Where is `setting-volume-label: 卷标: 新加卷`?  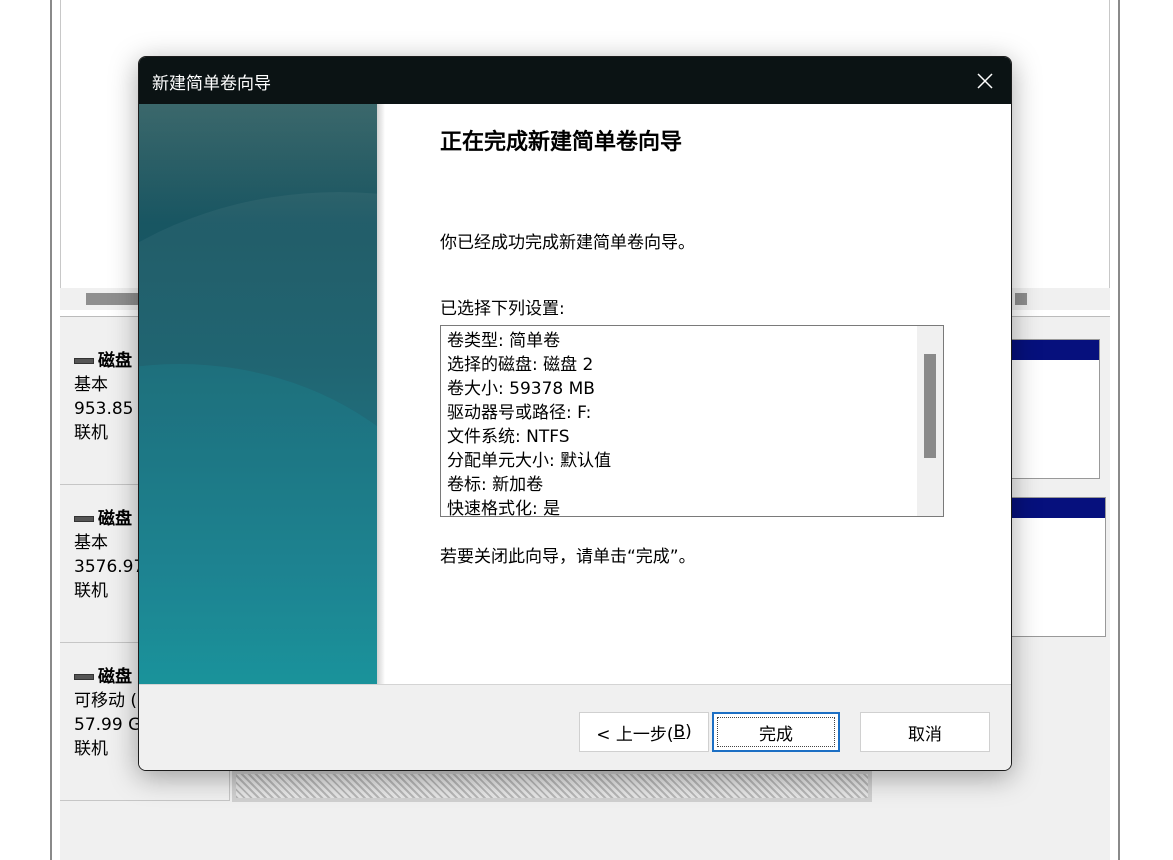 setting-volume-label: 卷标: 新加卷 is located at coordinates (495, 485).